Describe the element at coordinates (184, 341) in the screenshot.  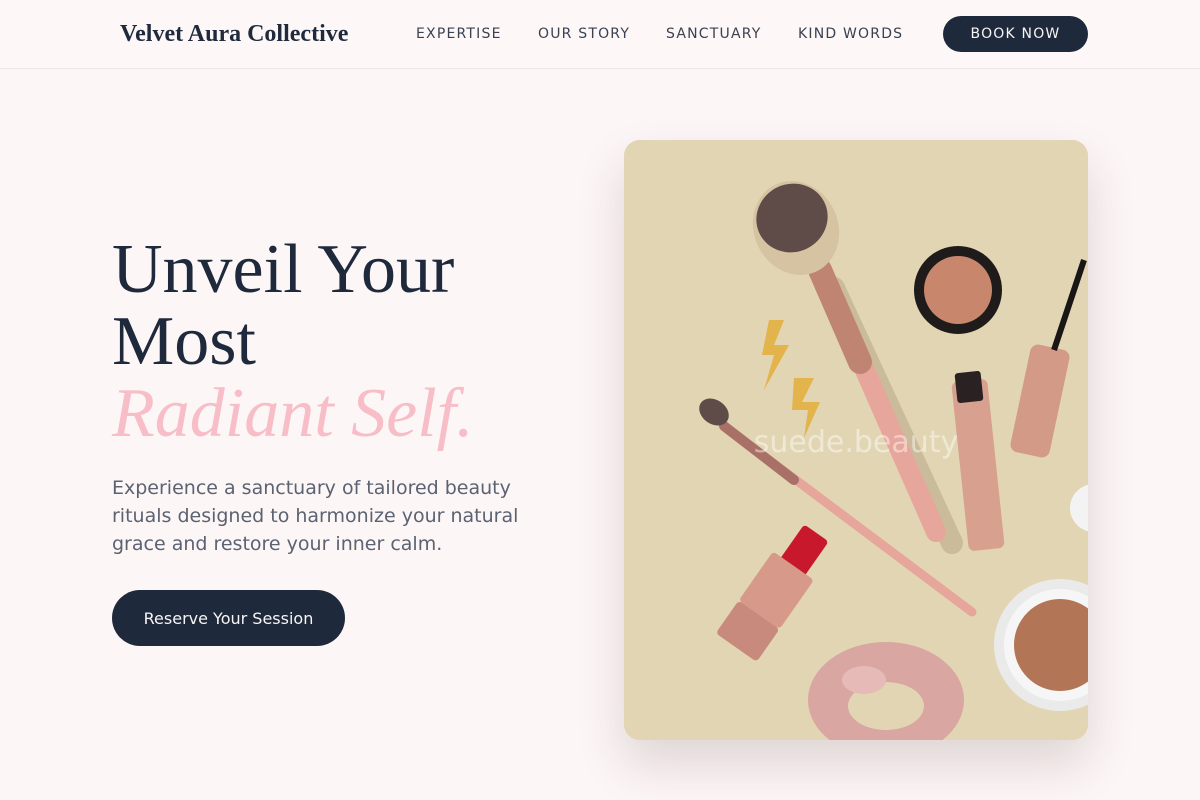
I see `headline-line-2: Most` at that location.